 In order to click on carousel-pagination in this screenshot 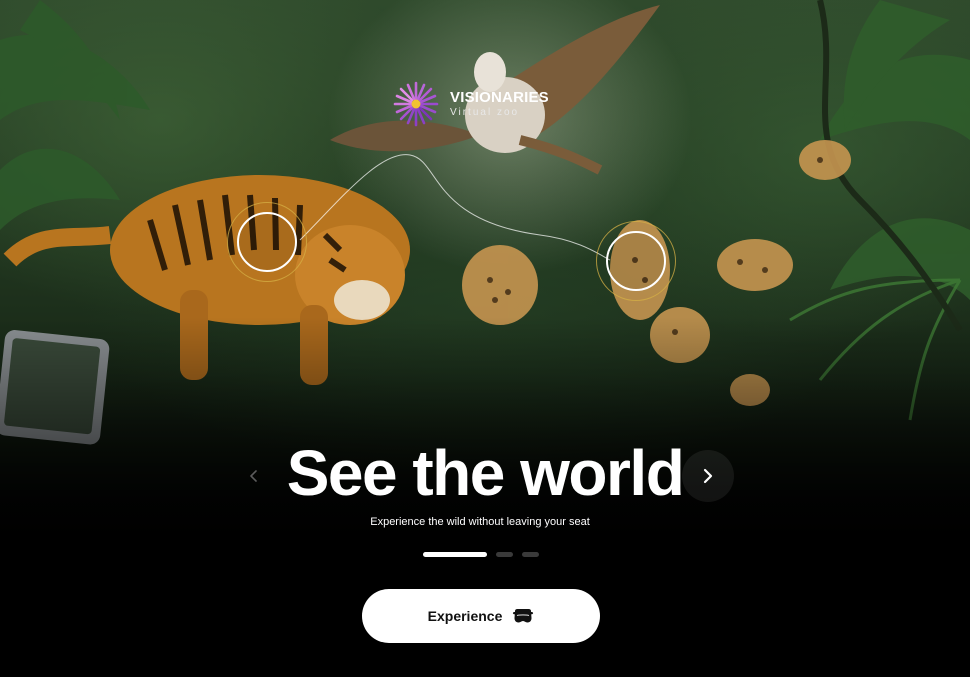, I will do `click(481, 554)`.